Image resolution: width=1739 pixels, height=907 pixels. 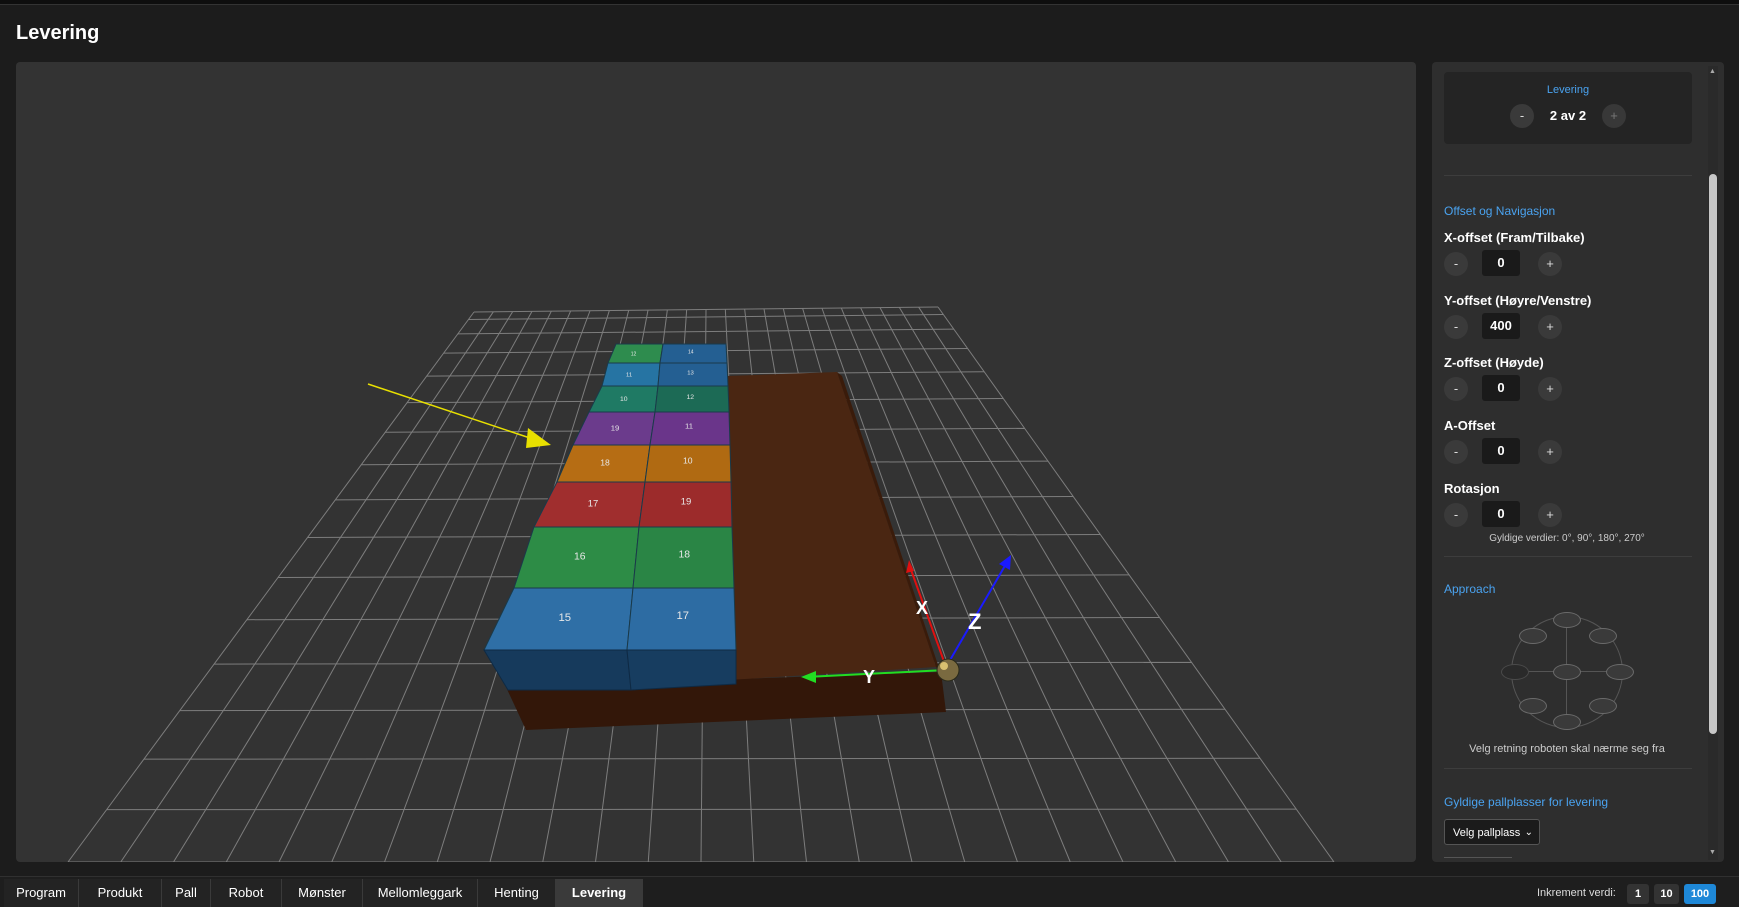 I want to click on x-offset-value: 0, so click(x=1501, y=263).